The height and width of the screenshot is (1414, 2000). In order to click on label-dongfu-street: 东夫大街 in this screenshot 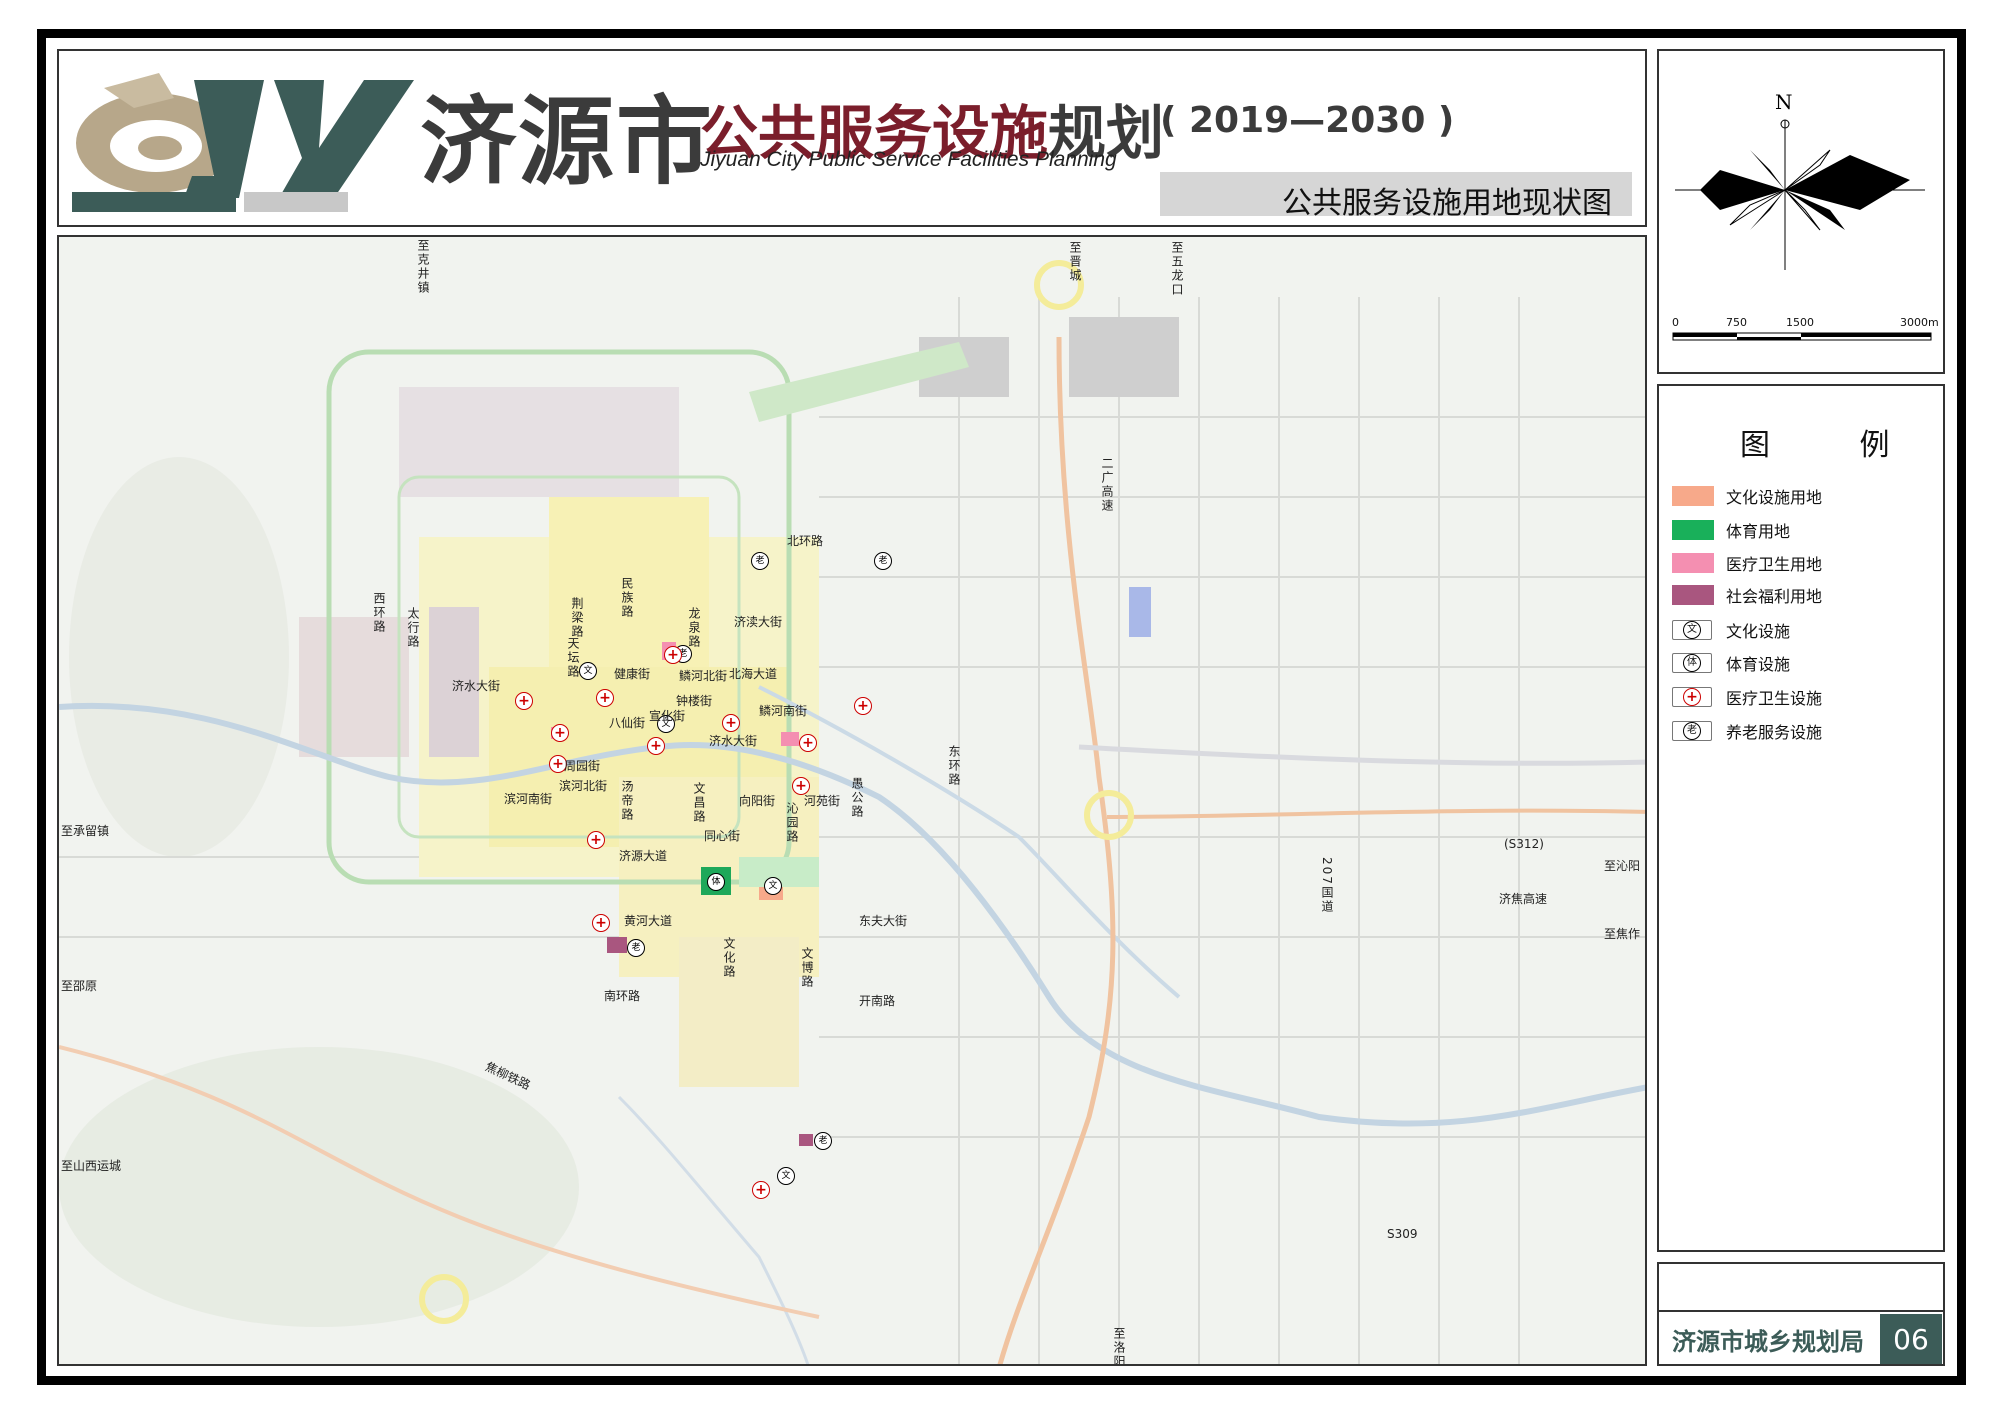, I will do `click(883, 921)`.